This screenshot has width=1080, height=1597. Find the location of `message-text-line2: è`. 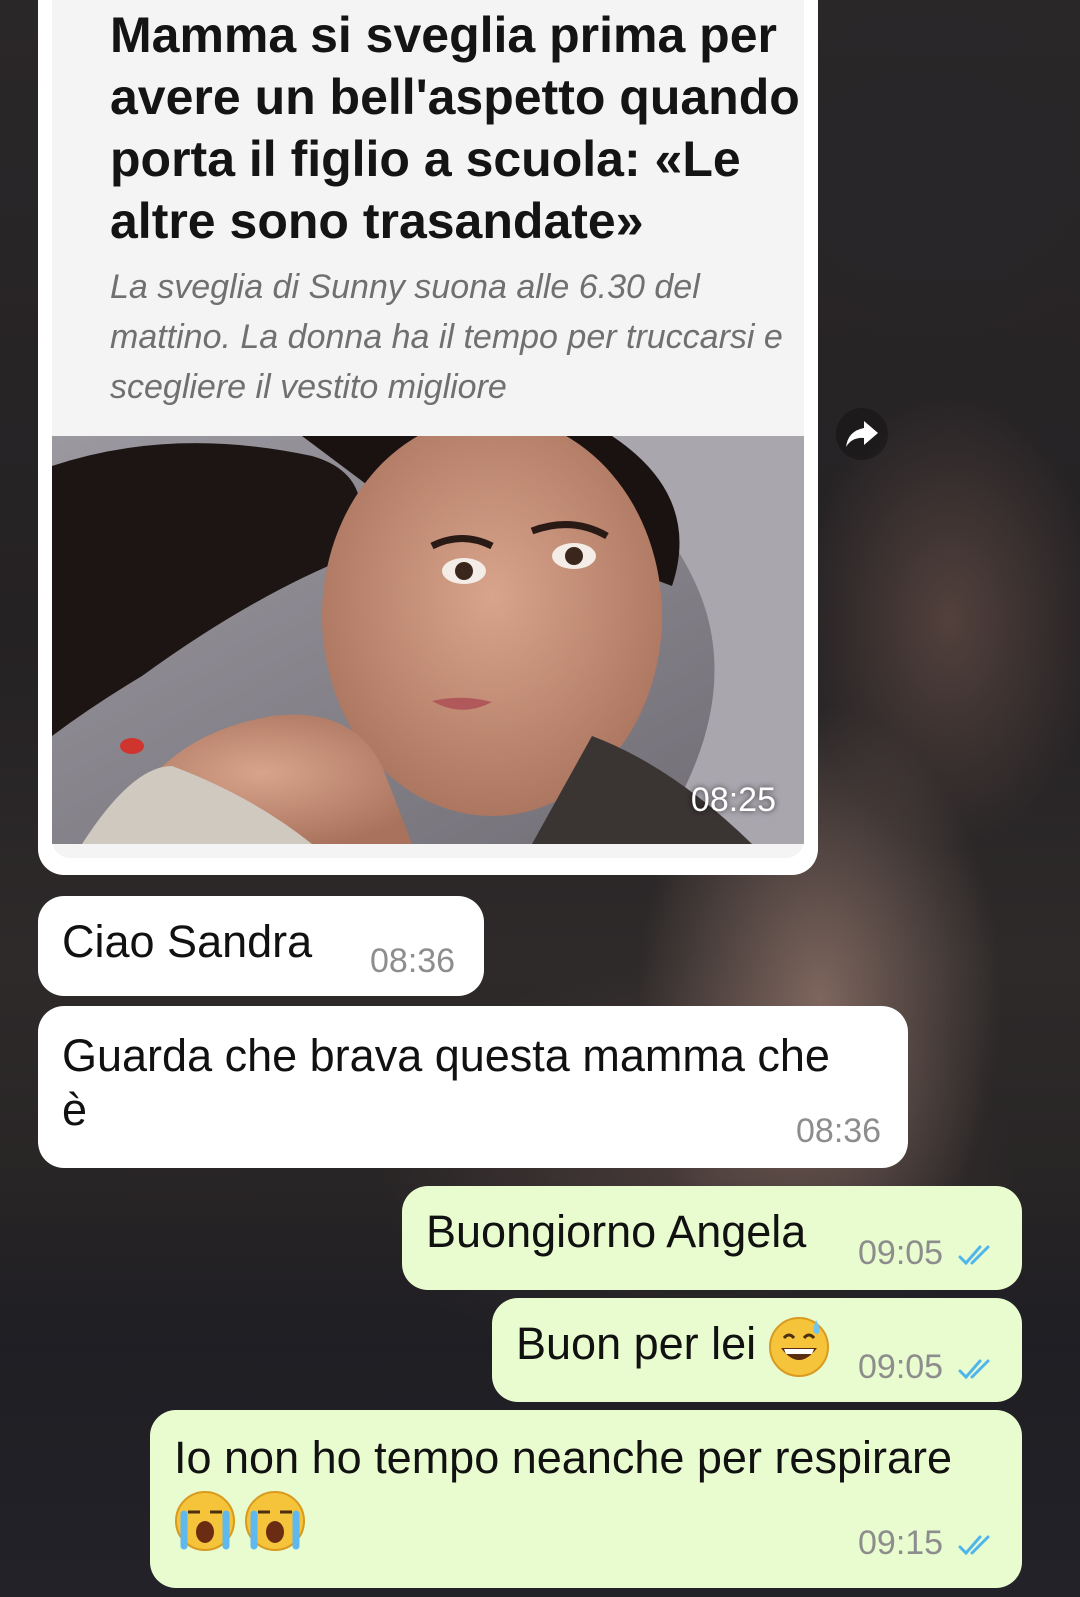

message-text-line2: è is located at coordinates (75, 1109).